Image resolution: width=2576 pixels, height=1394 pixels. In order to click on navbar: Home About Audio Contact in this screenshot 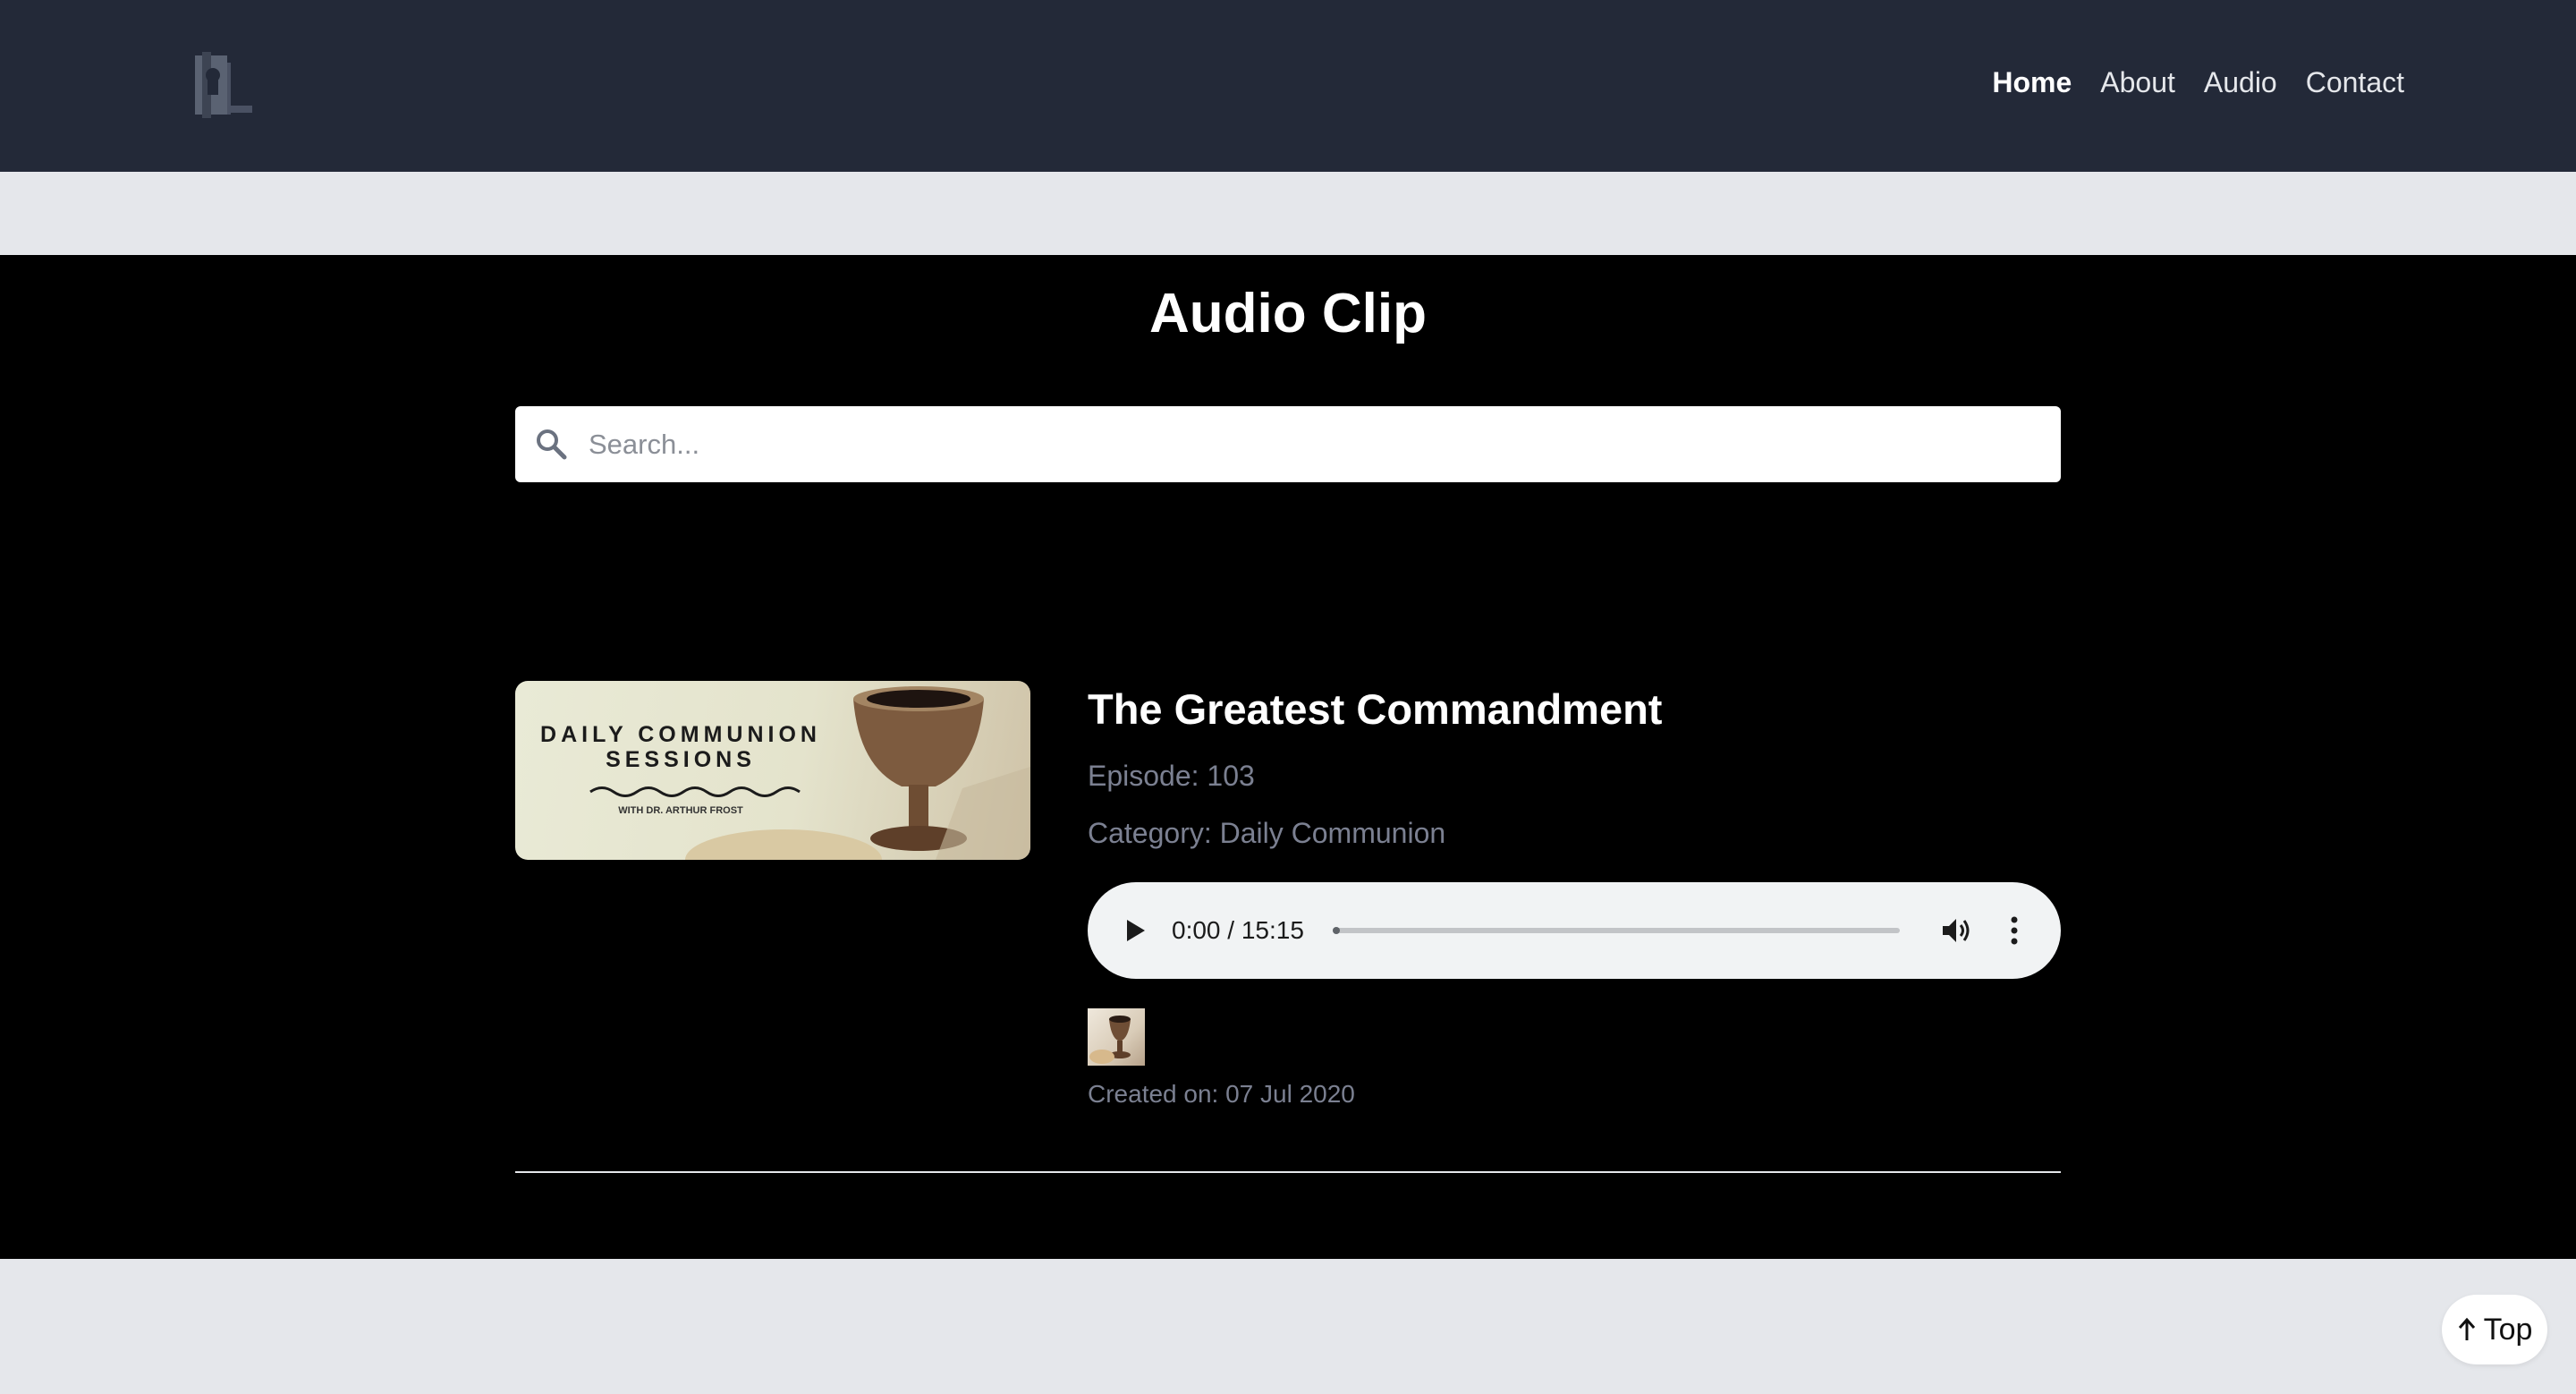, I will do `click(1288, 86)`.